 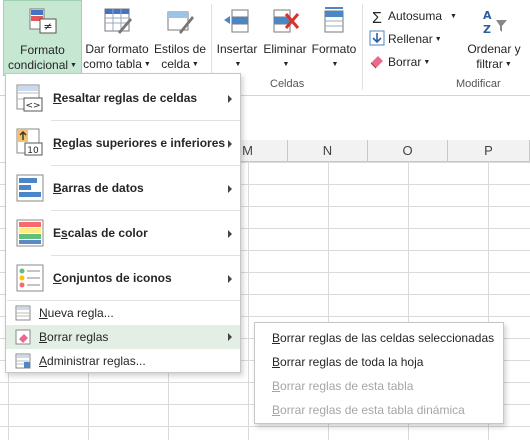 What do you see at coordinates (362, 47) in the screenshot?
I see `ribbon-separator` at bounding box center [362, 47].